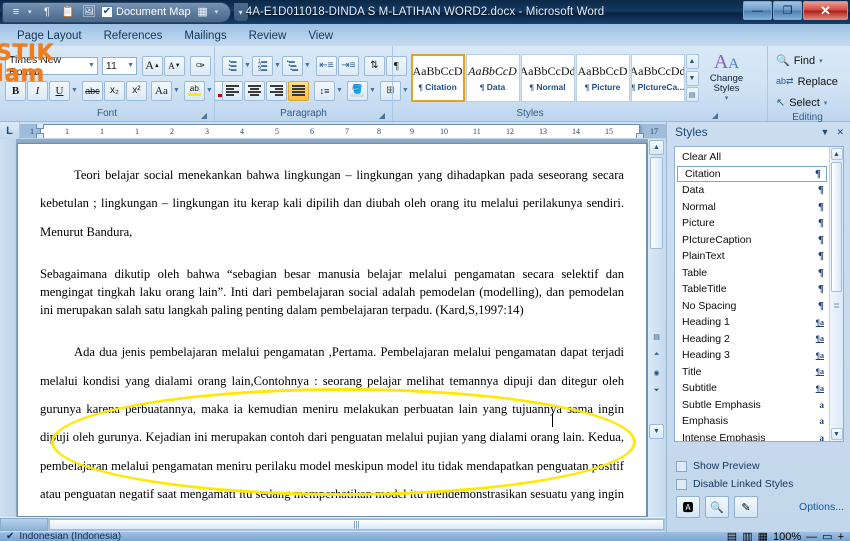 The height and width of the screenshot is (541, 850). What do you see at coordinates (268, 37) in the screenshot?
I see `tab-review: Review` at bounding box center [268, 37].